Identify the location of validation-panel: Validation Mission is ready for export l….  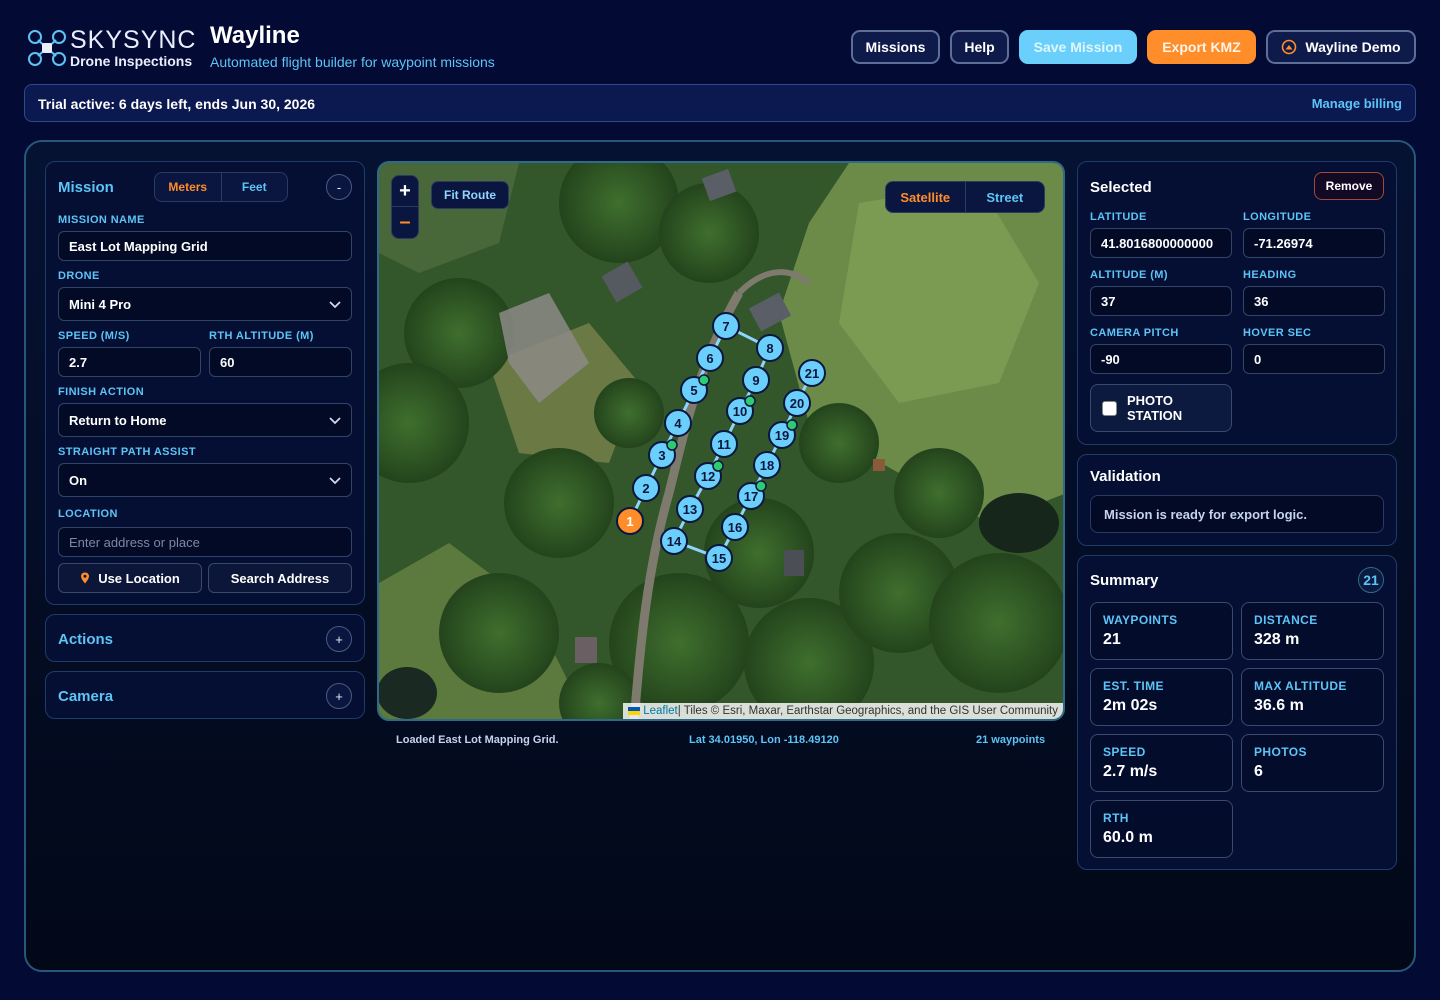
(1237, 500).